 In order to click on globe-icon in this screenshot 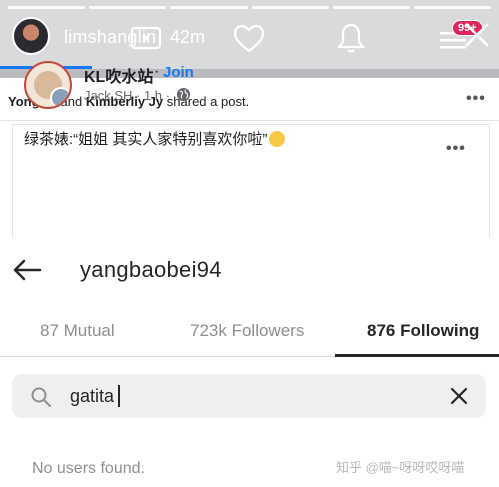, I will do `click(183, 94)`.